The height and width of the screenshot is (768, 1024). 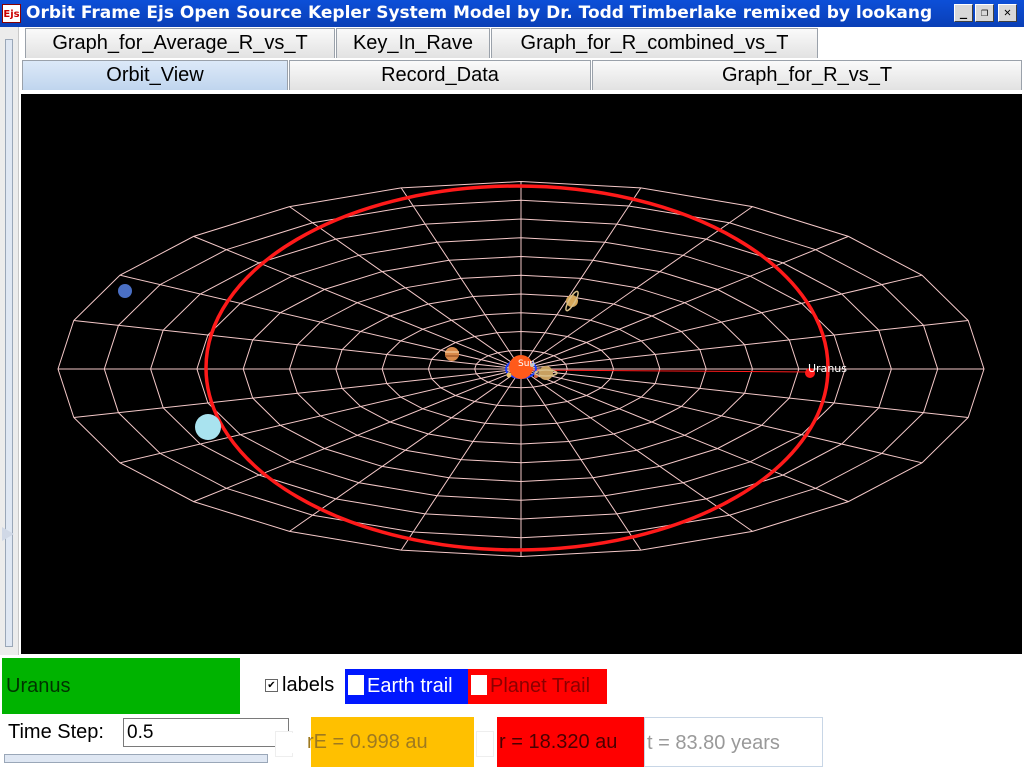 I want to click on horizontal-slider, so click(x=136, y=758).